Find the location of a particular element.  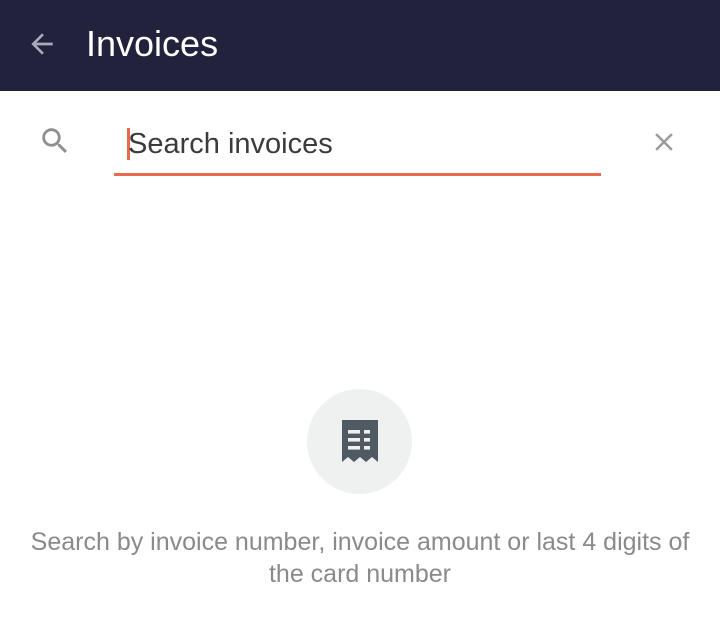

arrow-left-icon is located at coordinates (42, 44).